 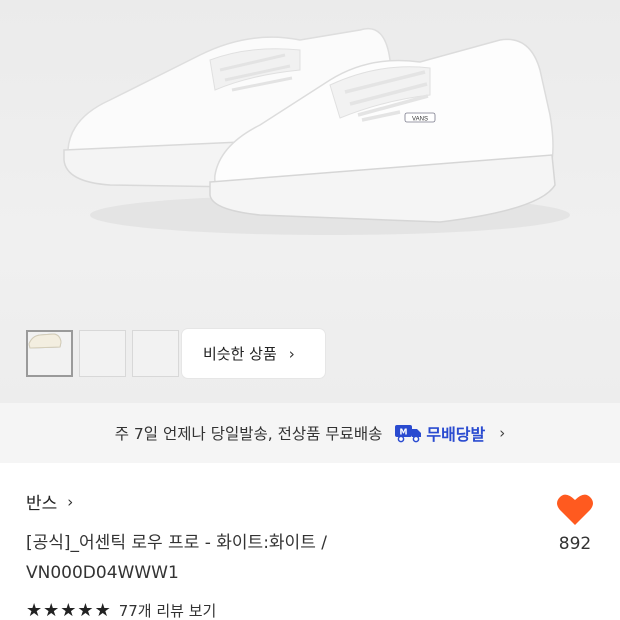 I want to click on star-rating: ★ ★ ★ ★ ★, so click(x=68, y=609).